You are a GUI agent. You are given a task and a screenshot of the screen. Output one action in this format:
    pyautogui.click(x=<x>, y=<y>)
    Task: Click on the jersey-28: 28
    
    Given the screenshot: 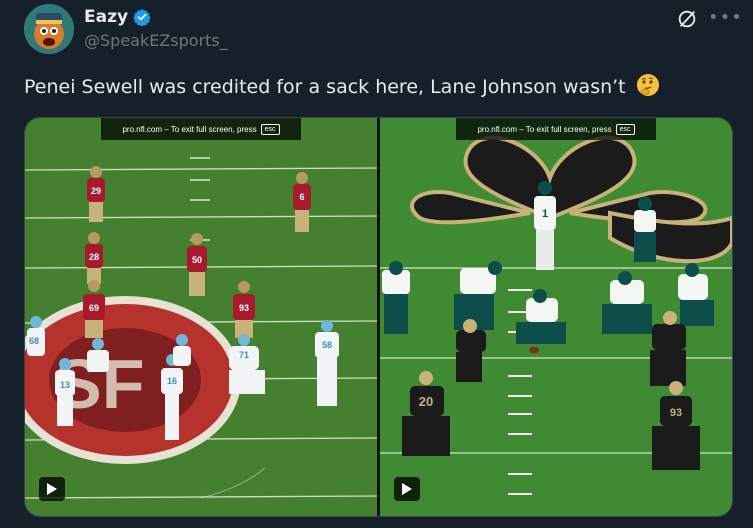 What is the action you would take?
    pyautogui.click(x=94, y=257)
    